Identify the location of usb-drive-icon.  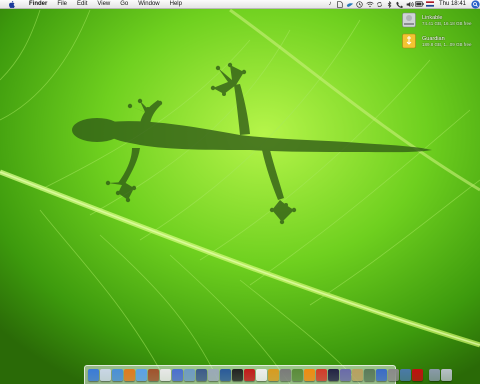
(409, 41).